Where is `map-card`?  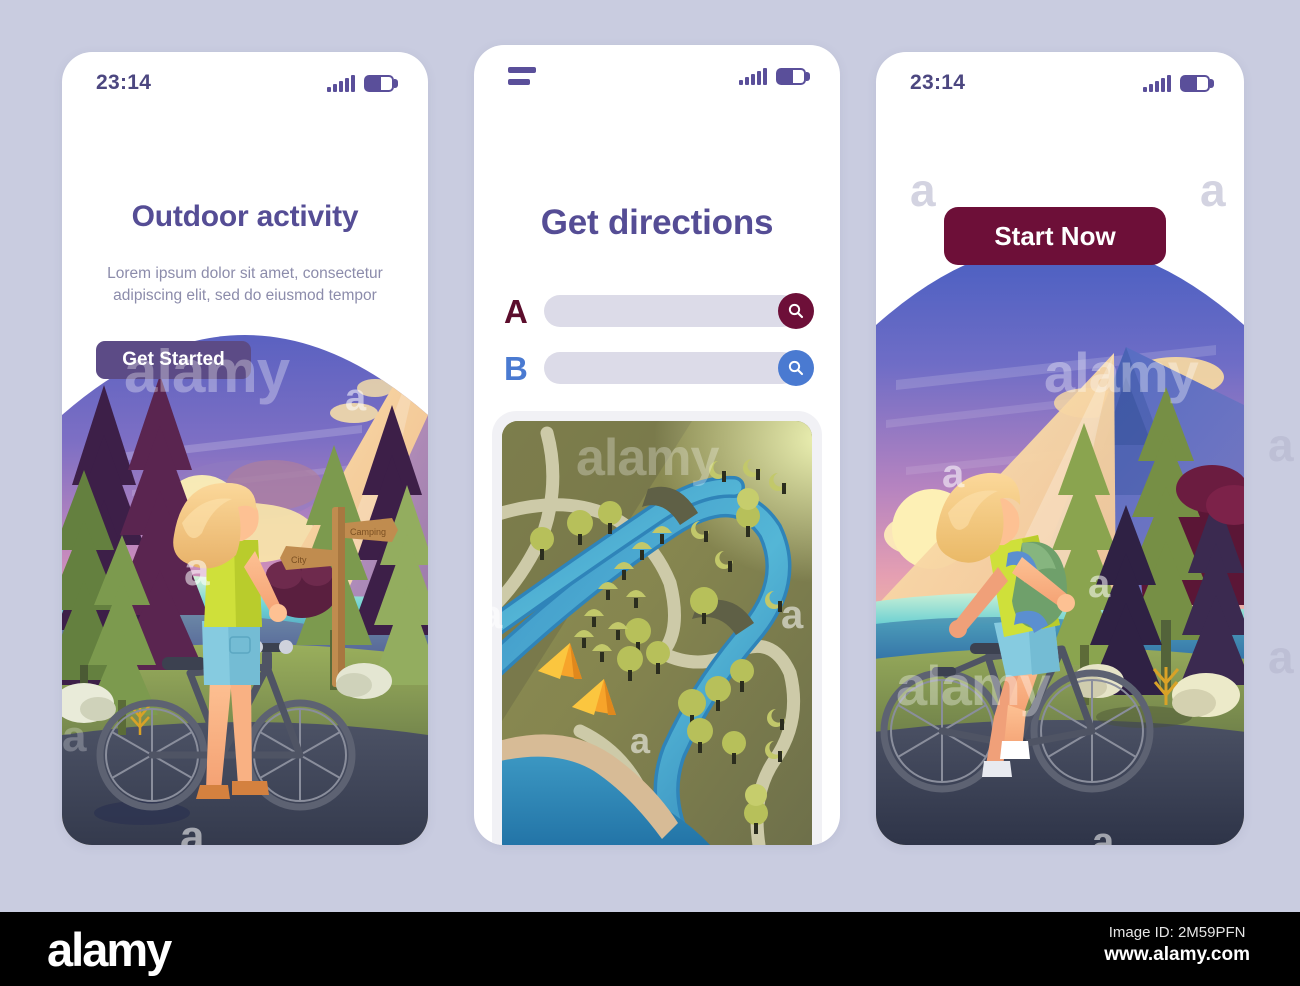
map-card is located at coordinates (657, 628).